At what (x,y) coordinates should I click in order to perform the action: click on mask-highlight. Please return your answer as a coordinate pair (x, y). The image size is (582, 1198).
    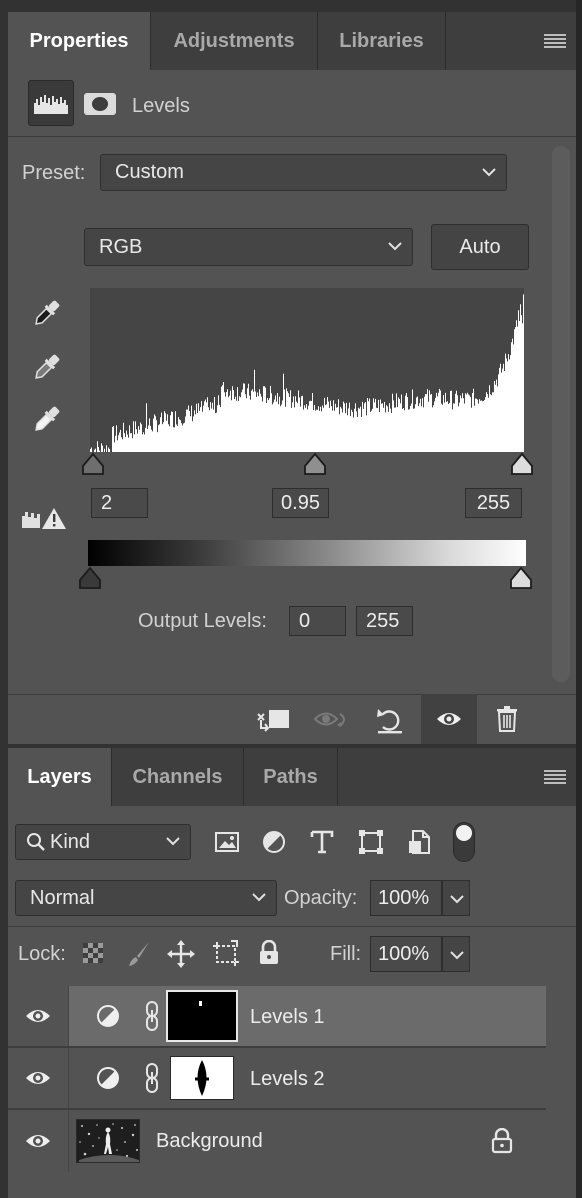
    Looking at the image, I should click on (200, 1003).